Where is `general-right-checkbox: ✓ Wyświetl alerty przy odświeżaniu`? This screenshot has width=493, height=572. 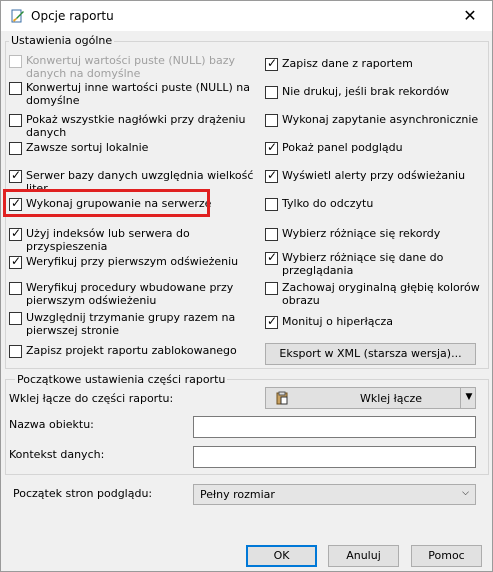 general-right-checkbox: ✓ Wyświetl alerty przy odświeżaniu is located at coordinates (372, 175).